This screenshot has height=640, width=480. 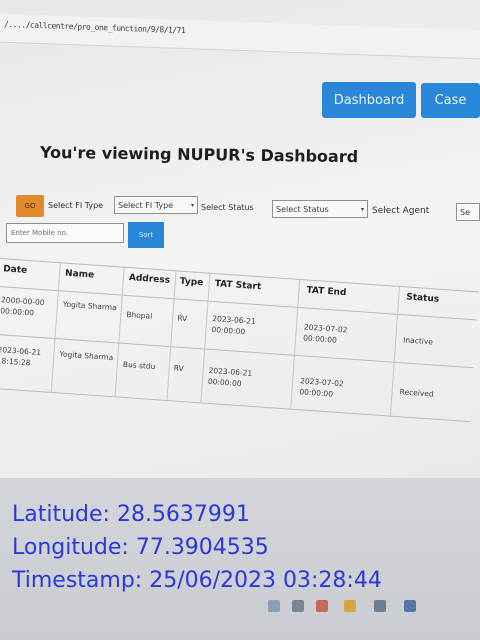 I want to click on cell-date: 2000-00-00 00:00:00, so click(x=22, y=306).